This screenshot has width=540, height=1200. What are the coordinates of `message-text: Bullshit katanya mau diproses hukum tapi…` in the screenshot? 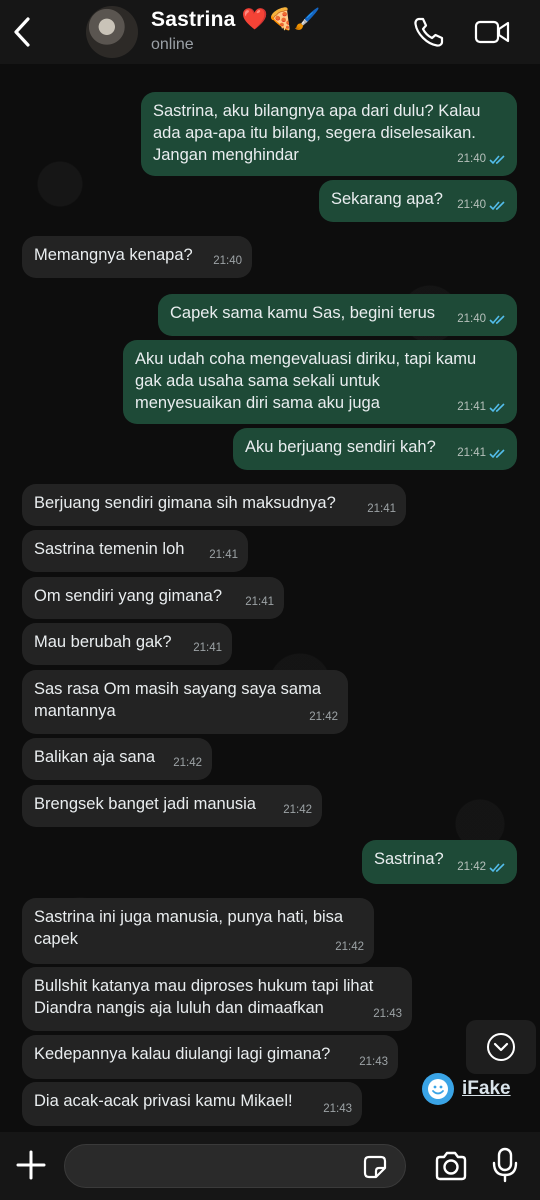 It's located at (204, 997).